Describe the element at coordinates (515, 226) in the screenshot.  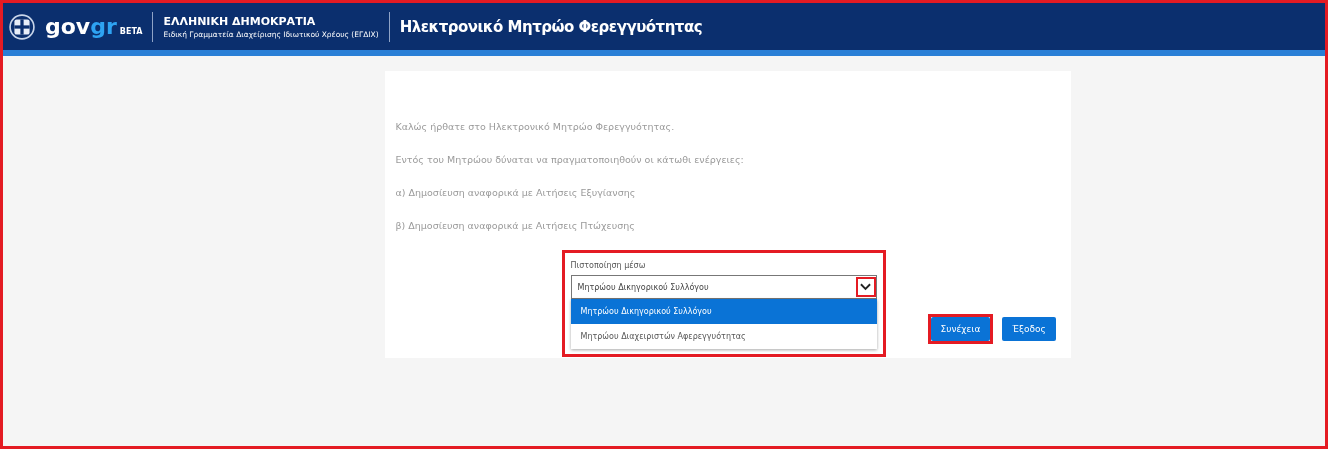
I see `intro-text: β) Δημοσίευση αναφορικά με Αιτήσεις Πτώχευσης` at that location.